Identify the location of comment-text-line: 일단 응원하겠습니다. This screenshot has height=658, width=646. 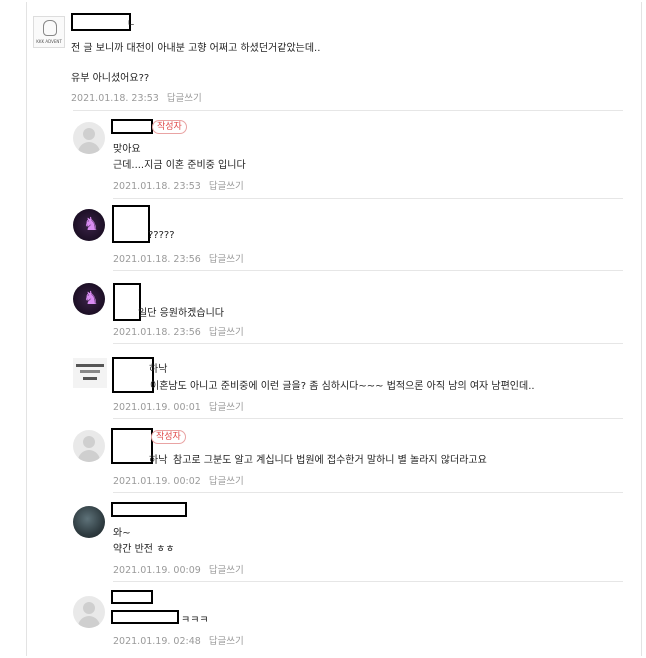
(181, 313).